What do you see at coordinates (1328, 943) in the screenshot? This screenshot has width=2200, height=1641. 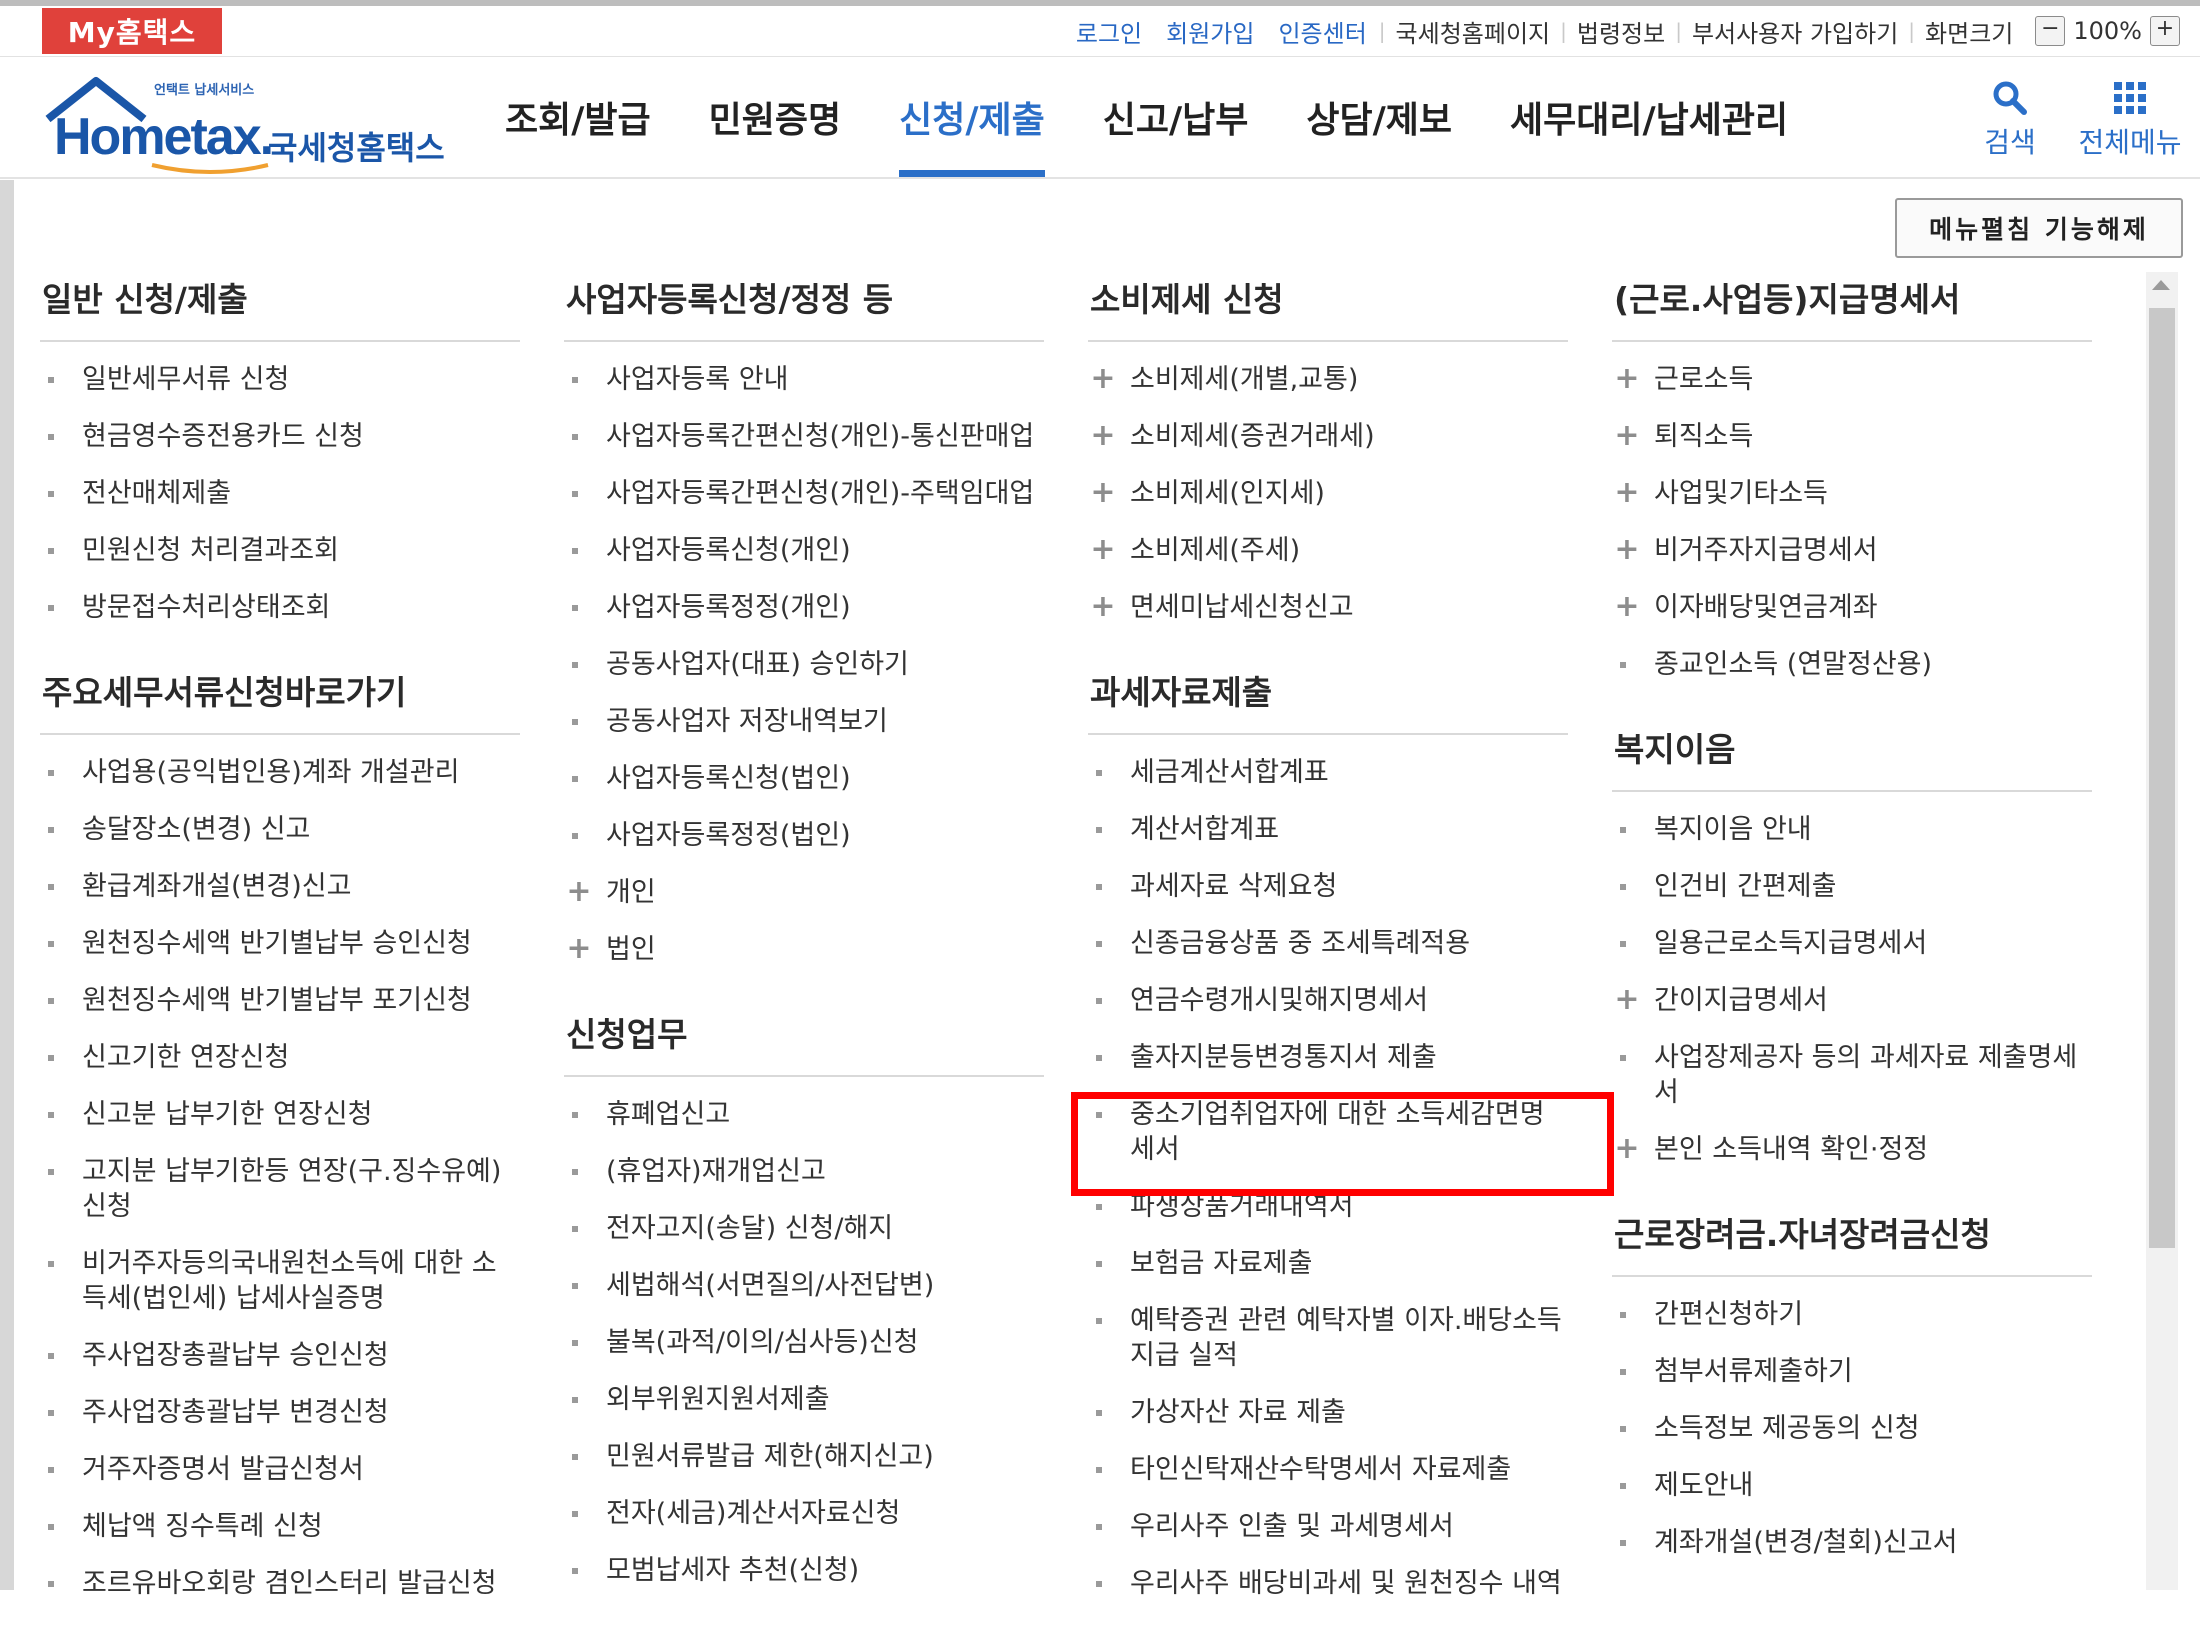 I see `menu-item: 신종금융상품 중 조세특례적용` at bounding box center [1328, 943].